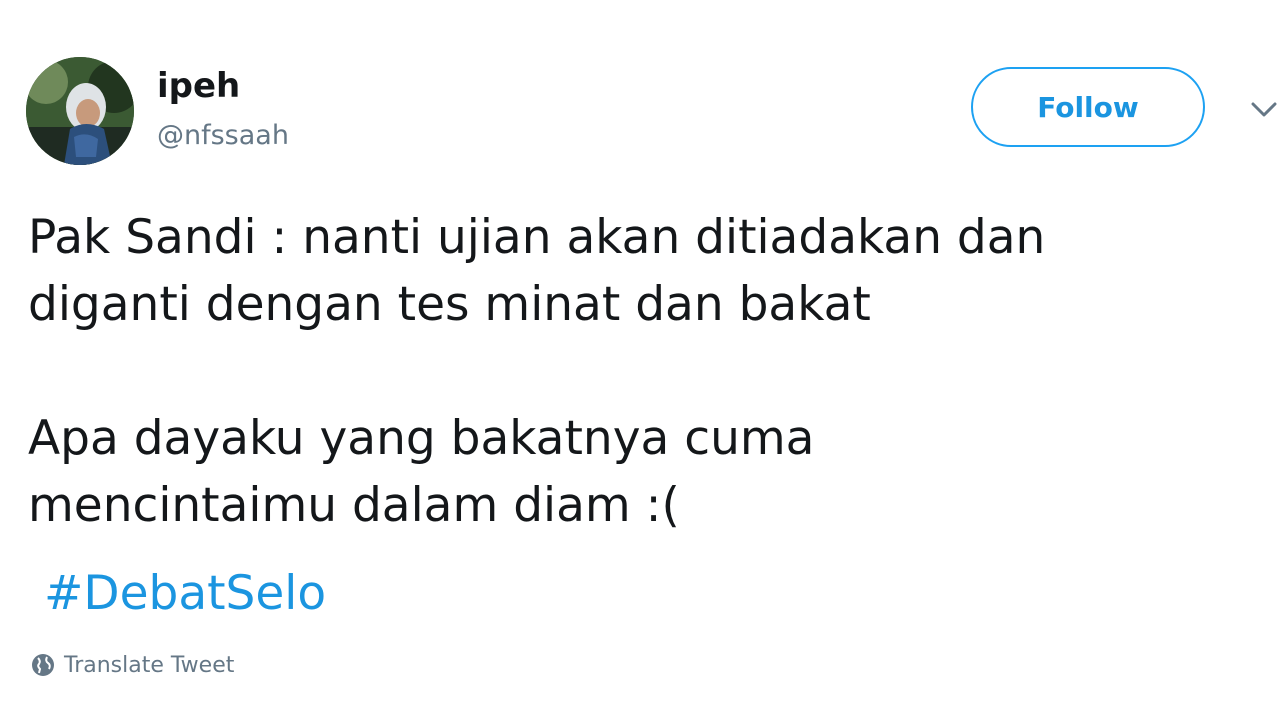 This screenshot has width=1280, height=720. What do you see at coordinates (1264, 110) in the screenshot?
I see `chevron-down-icon` at bounding box center [1264, 110].